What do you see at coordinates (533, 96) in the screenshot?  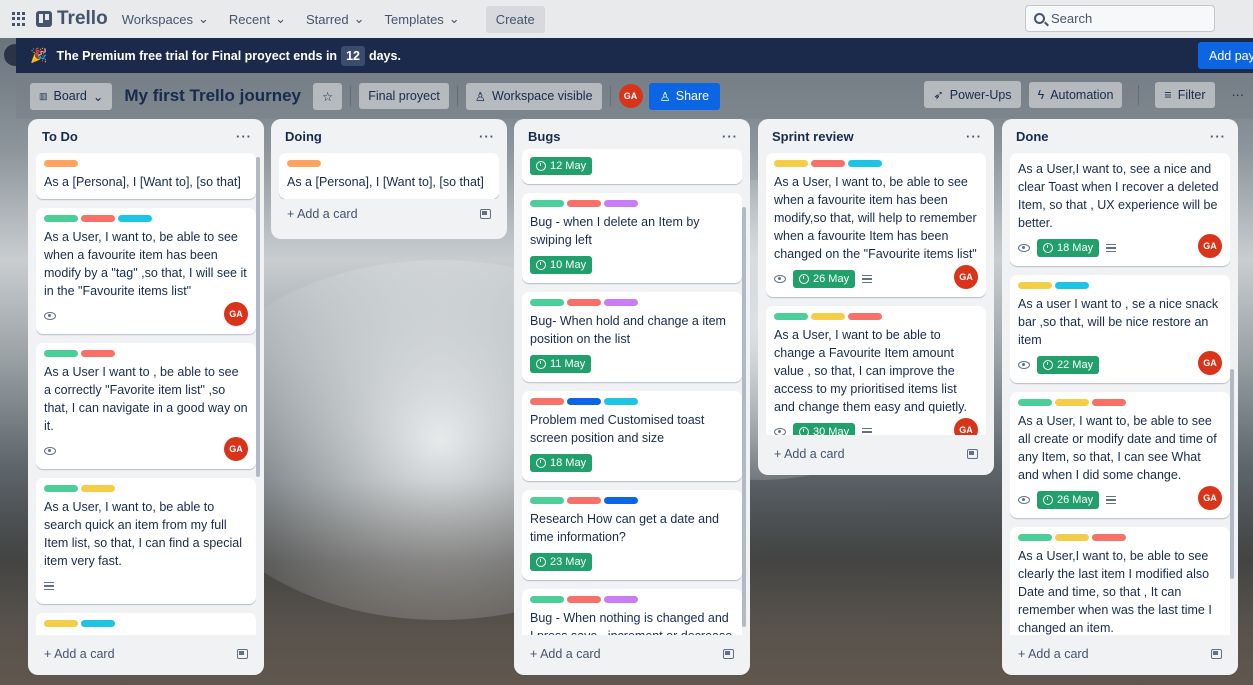 I see `visibility-button: ♙ Workspace visible` at bounding box center [533, 96].